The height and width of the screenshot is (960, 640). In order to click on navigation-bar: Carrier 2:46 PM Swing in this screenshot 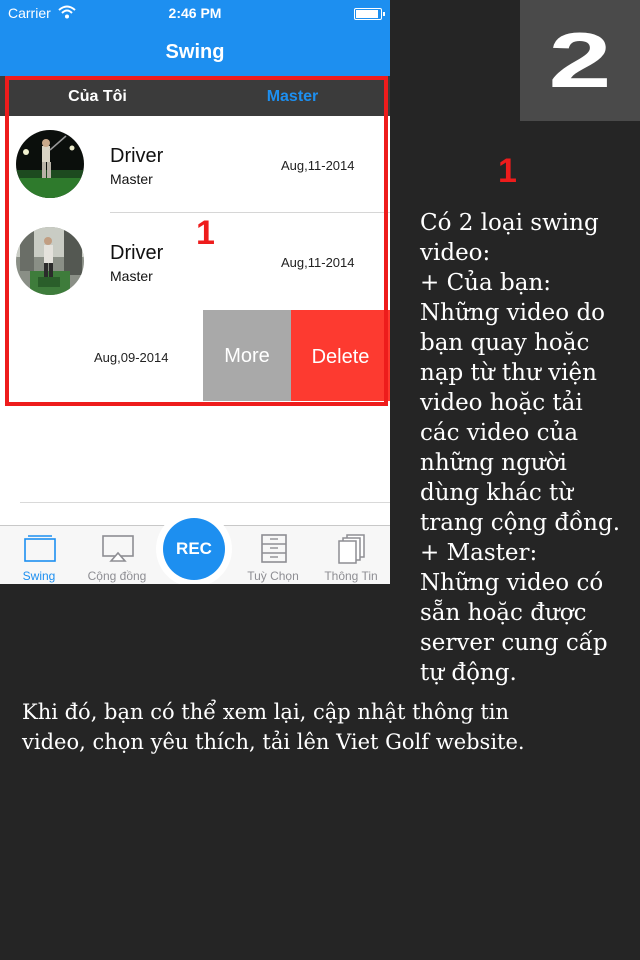, I will do `click(195, 38)`.